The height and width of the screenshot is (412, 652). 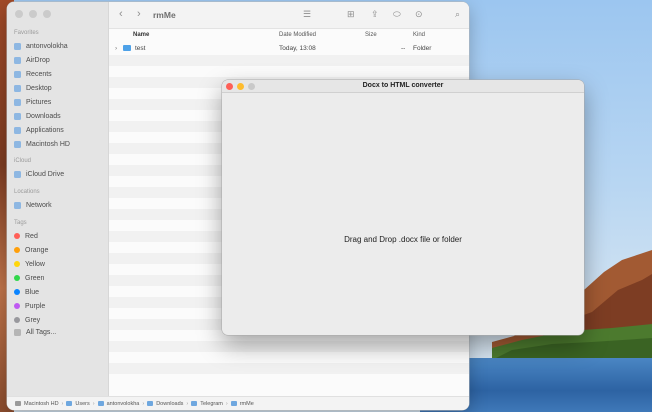 What do you see at coordinates (26, 33) in the screenshot?
I see `favorites-heading: Favorites` at bounding box center [26, 33].